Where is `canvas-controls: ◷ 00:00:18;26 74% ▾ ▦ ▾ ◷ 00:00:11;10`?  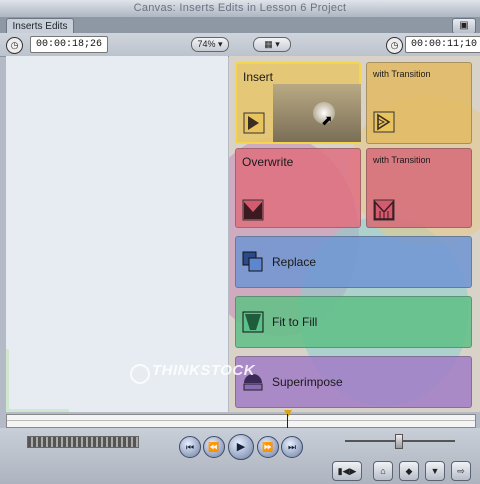
canvas-controls: ◷ 00:00:18;26 74% ▾ ▦ ▾ ◷ 00:00:11;10 is located at coordinates (240, 45).